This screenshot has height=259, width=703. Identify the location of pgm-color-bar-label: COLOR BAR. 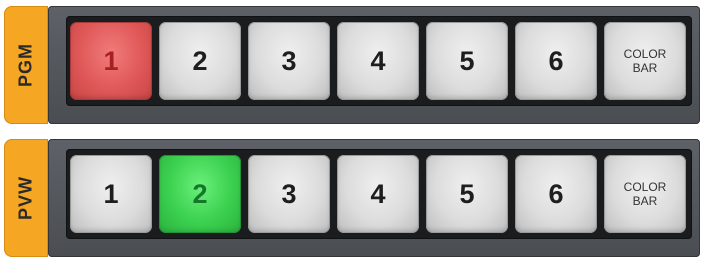
(645, 61).